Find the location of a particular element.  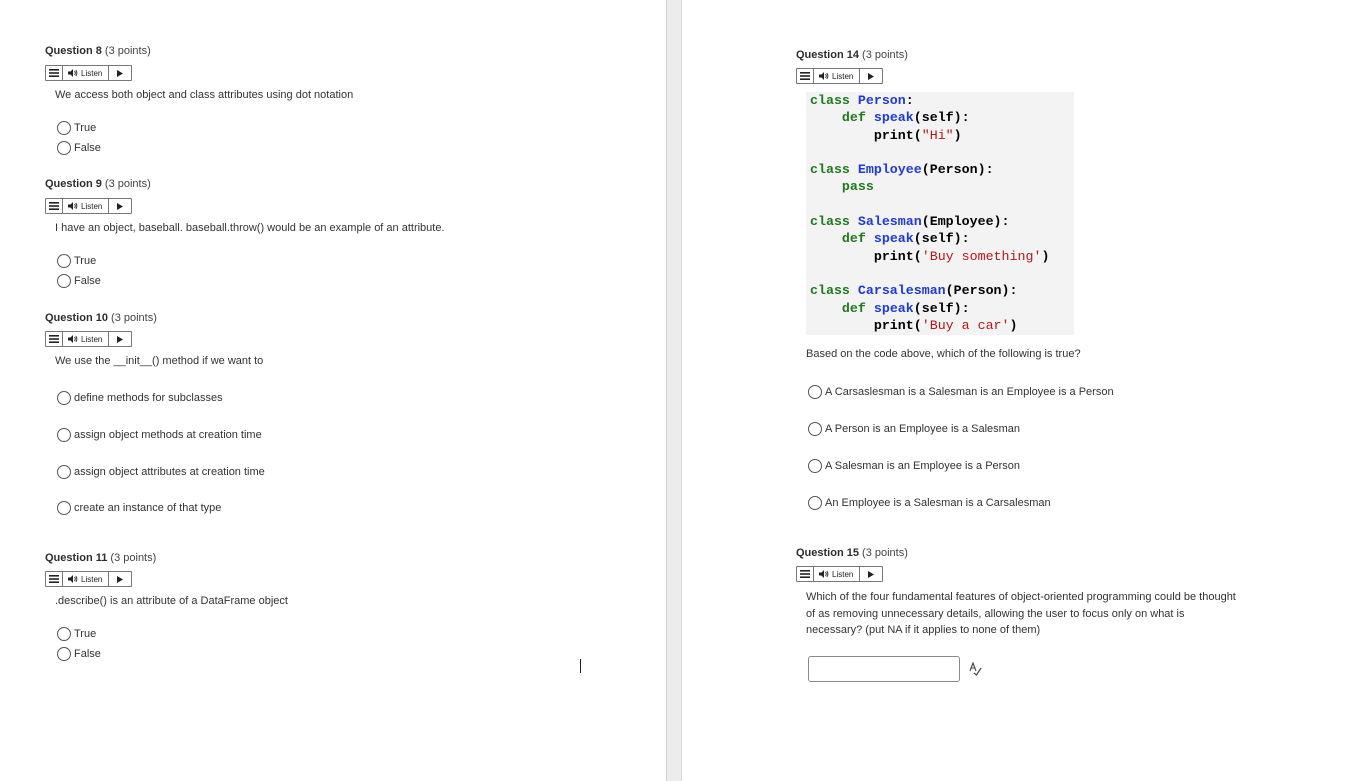

code-class-name: Carsalesman is located at coordinates (901, 291).